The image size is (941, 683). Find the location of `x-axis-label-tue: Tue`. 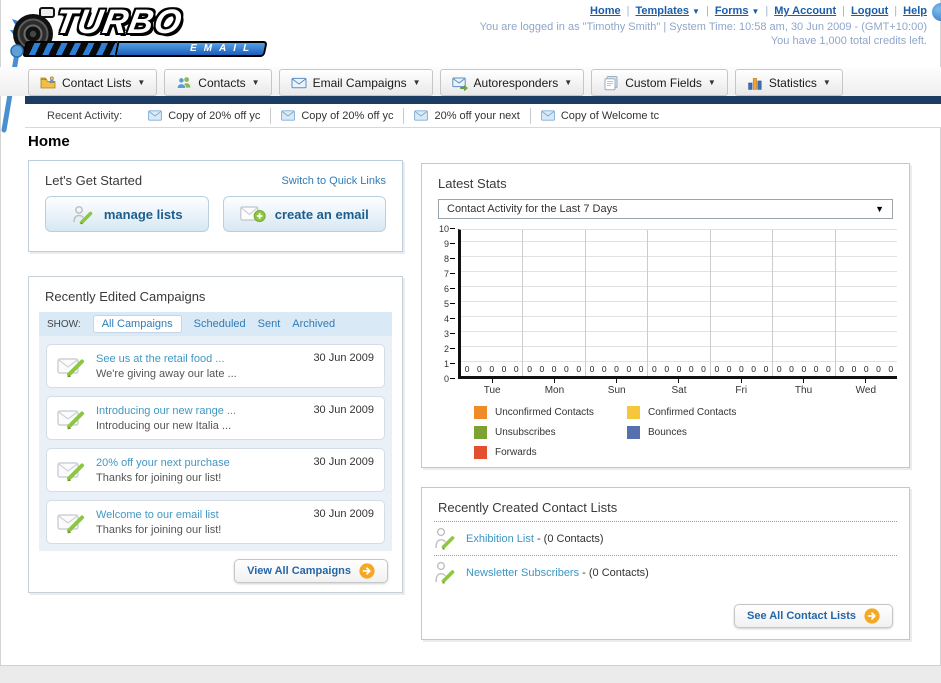

x-axis-label-tue: Tue is located at coordinates (492, 387).